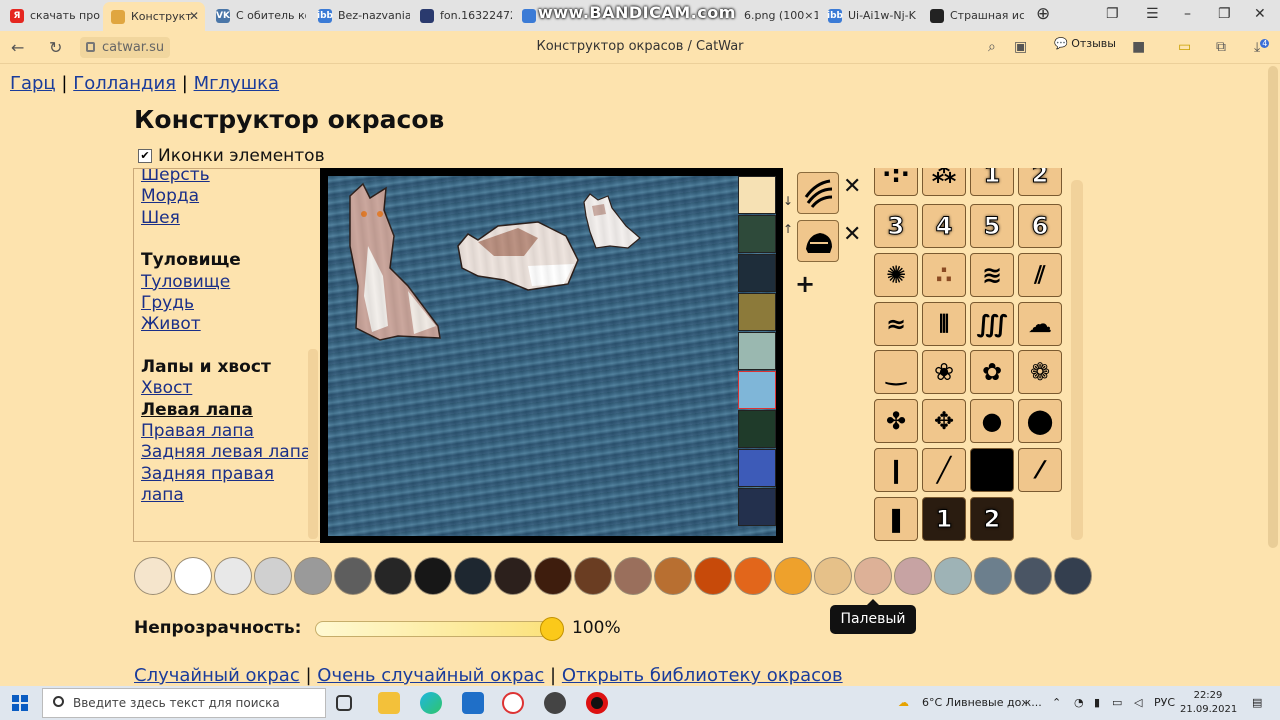  What do you see at coordinates (1040, 372) in the screenshot?
I see `pattern-face-3: ❁` at bounding box center [1040, 372].